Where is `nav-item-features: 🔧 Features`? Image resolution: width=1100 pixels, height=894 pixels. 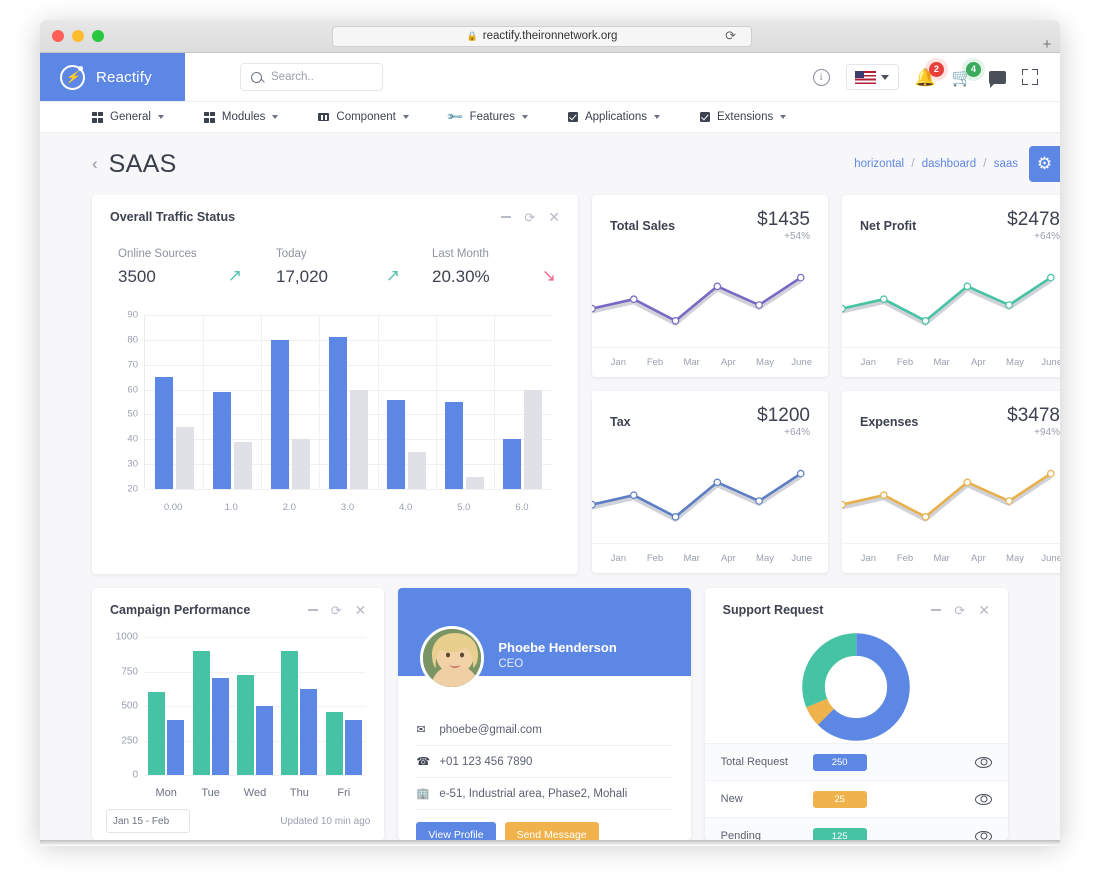 nav-item-features: 🔧 Features is located at coordinates (487, 117).